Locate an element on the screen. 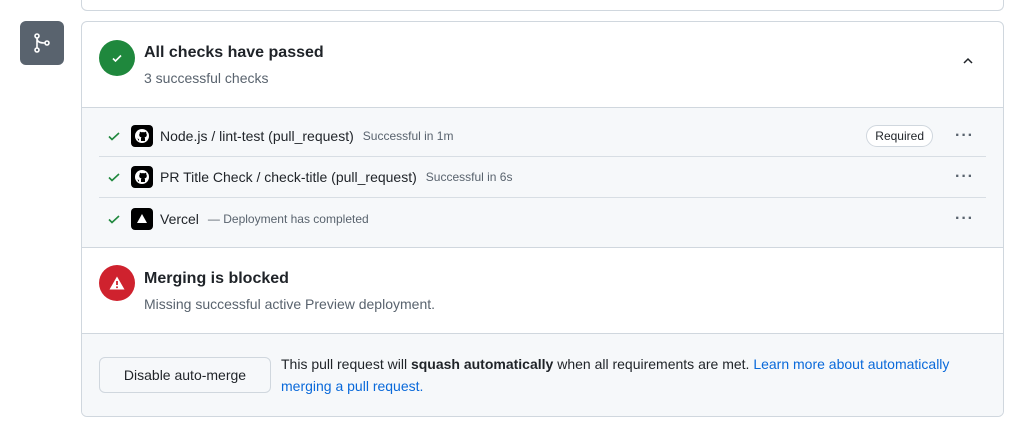  merge-badge is located at coordinates (42, 43).